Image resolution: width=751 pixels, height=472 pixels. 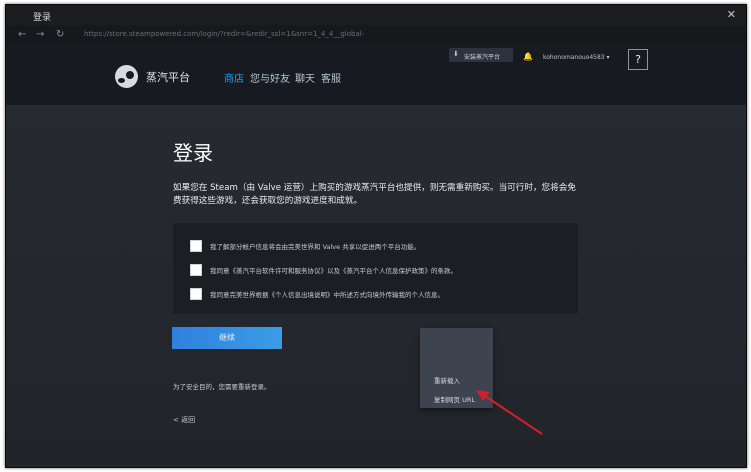 What do you see at coordinates (638, 59) in the screenshot?
I see `help-button: ?` at bounding box center [638, 59].